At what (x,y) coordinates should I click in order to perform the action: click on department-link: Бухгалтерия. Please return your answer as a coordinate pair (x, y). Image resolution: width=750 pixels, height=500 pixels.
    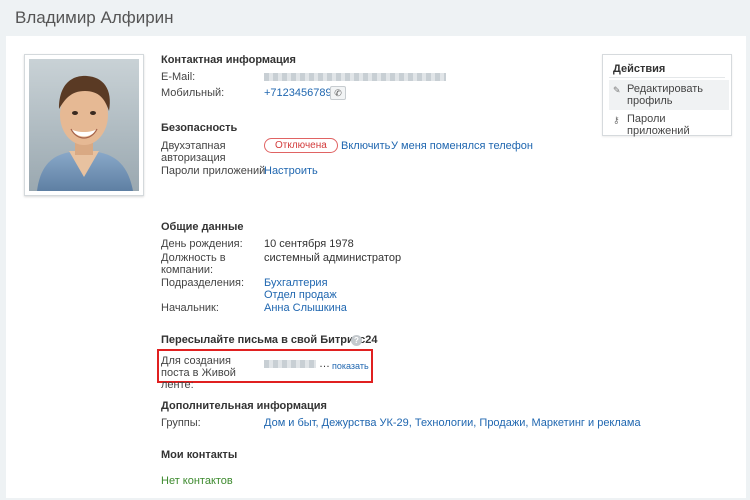
    Looking at the image, I should click on (296, 283).